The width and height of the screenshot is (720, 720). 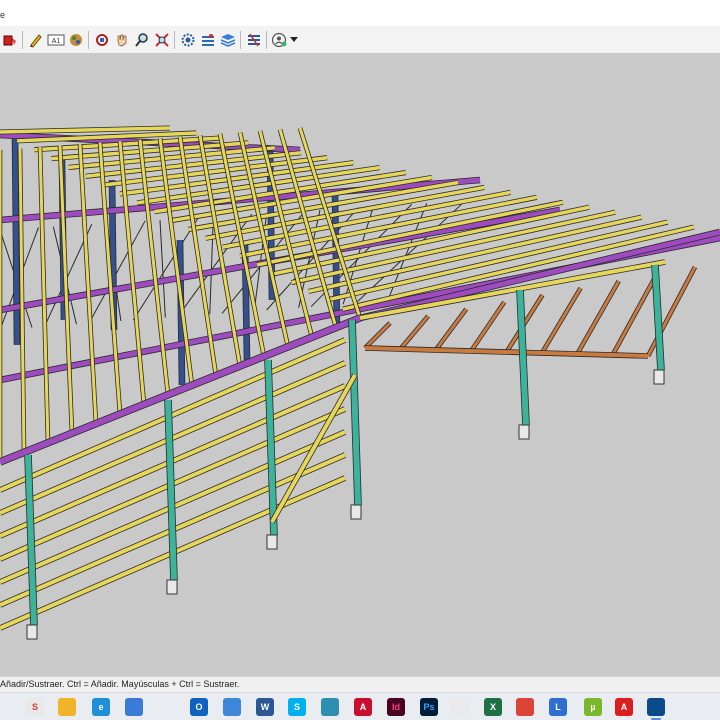 What do you see at coordinates (228, 40) in the screenshot?
I see `layers-icon` at bounding box center [228, 40].